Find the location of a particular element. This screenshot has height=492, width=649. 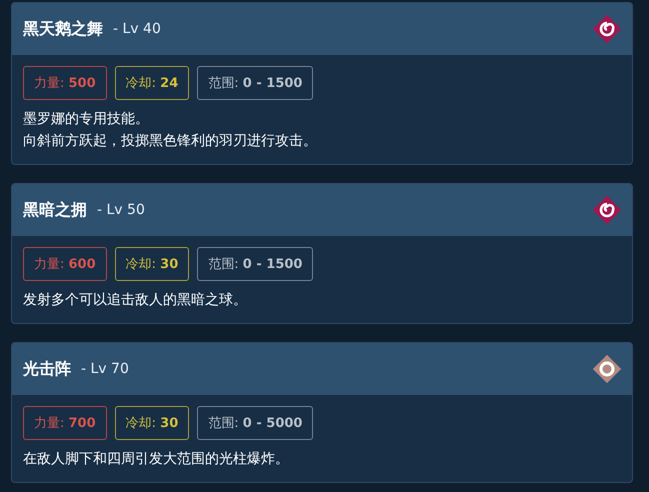

stat-badge: 力量: 700 is located at coordinates (65, 423).